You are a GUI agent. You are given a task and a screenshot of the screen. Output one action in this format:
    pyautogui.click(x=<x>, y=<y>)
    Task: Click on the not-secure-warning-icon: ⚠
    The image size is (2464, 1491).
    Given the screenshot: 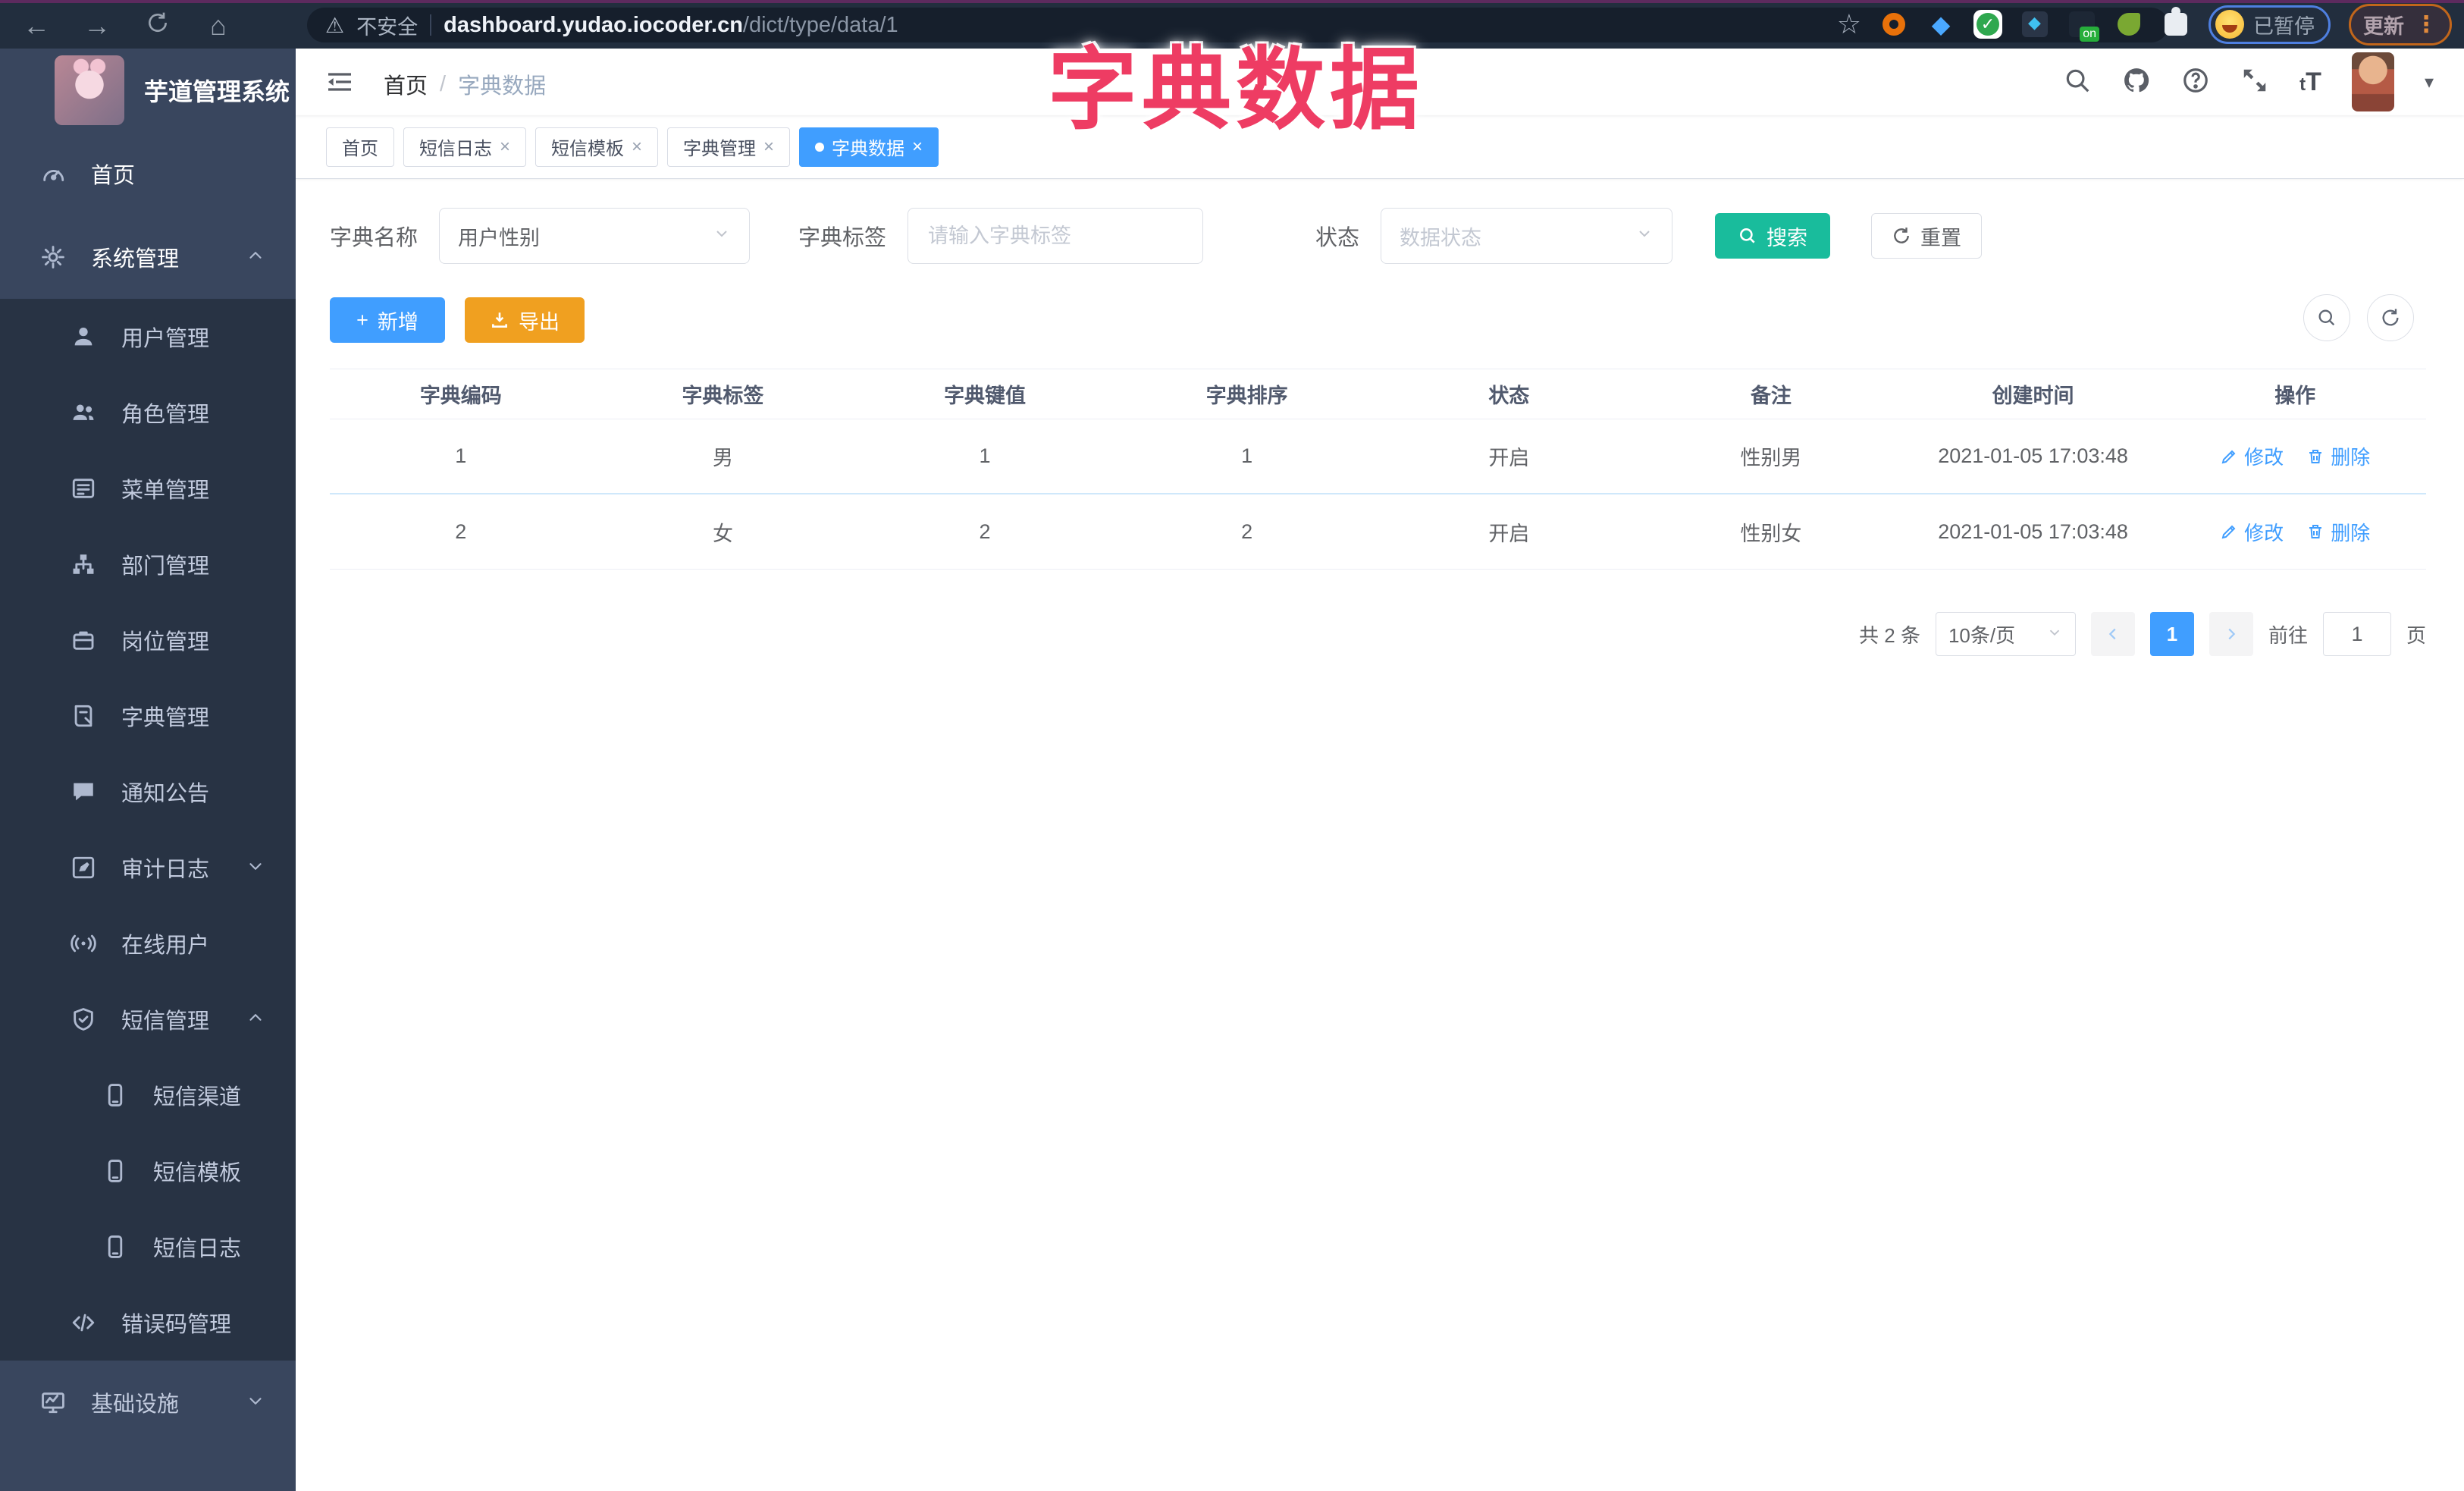 What is the action you would take?
    pyautogui.click(x=335, y=25)
    